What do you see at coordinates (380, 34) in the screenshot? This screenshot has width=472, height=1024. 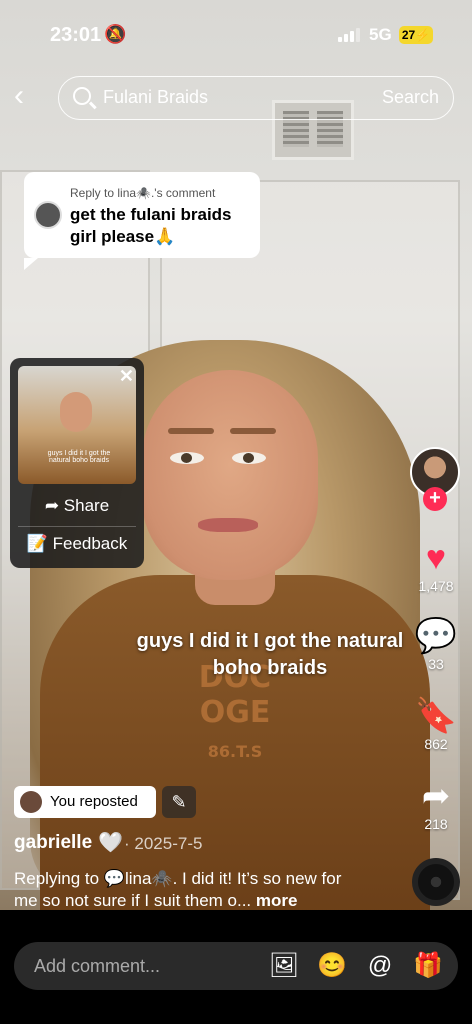 I see `network-type: 5G` at bounding box center [380, 34].